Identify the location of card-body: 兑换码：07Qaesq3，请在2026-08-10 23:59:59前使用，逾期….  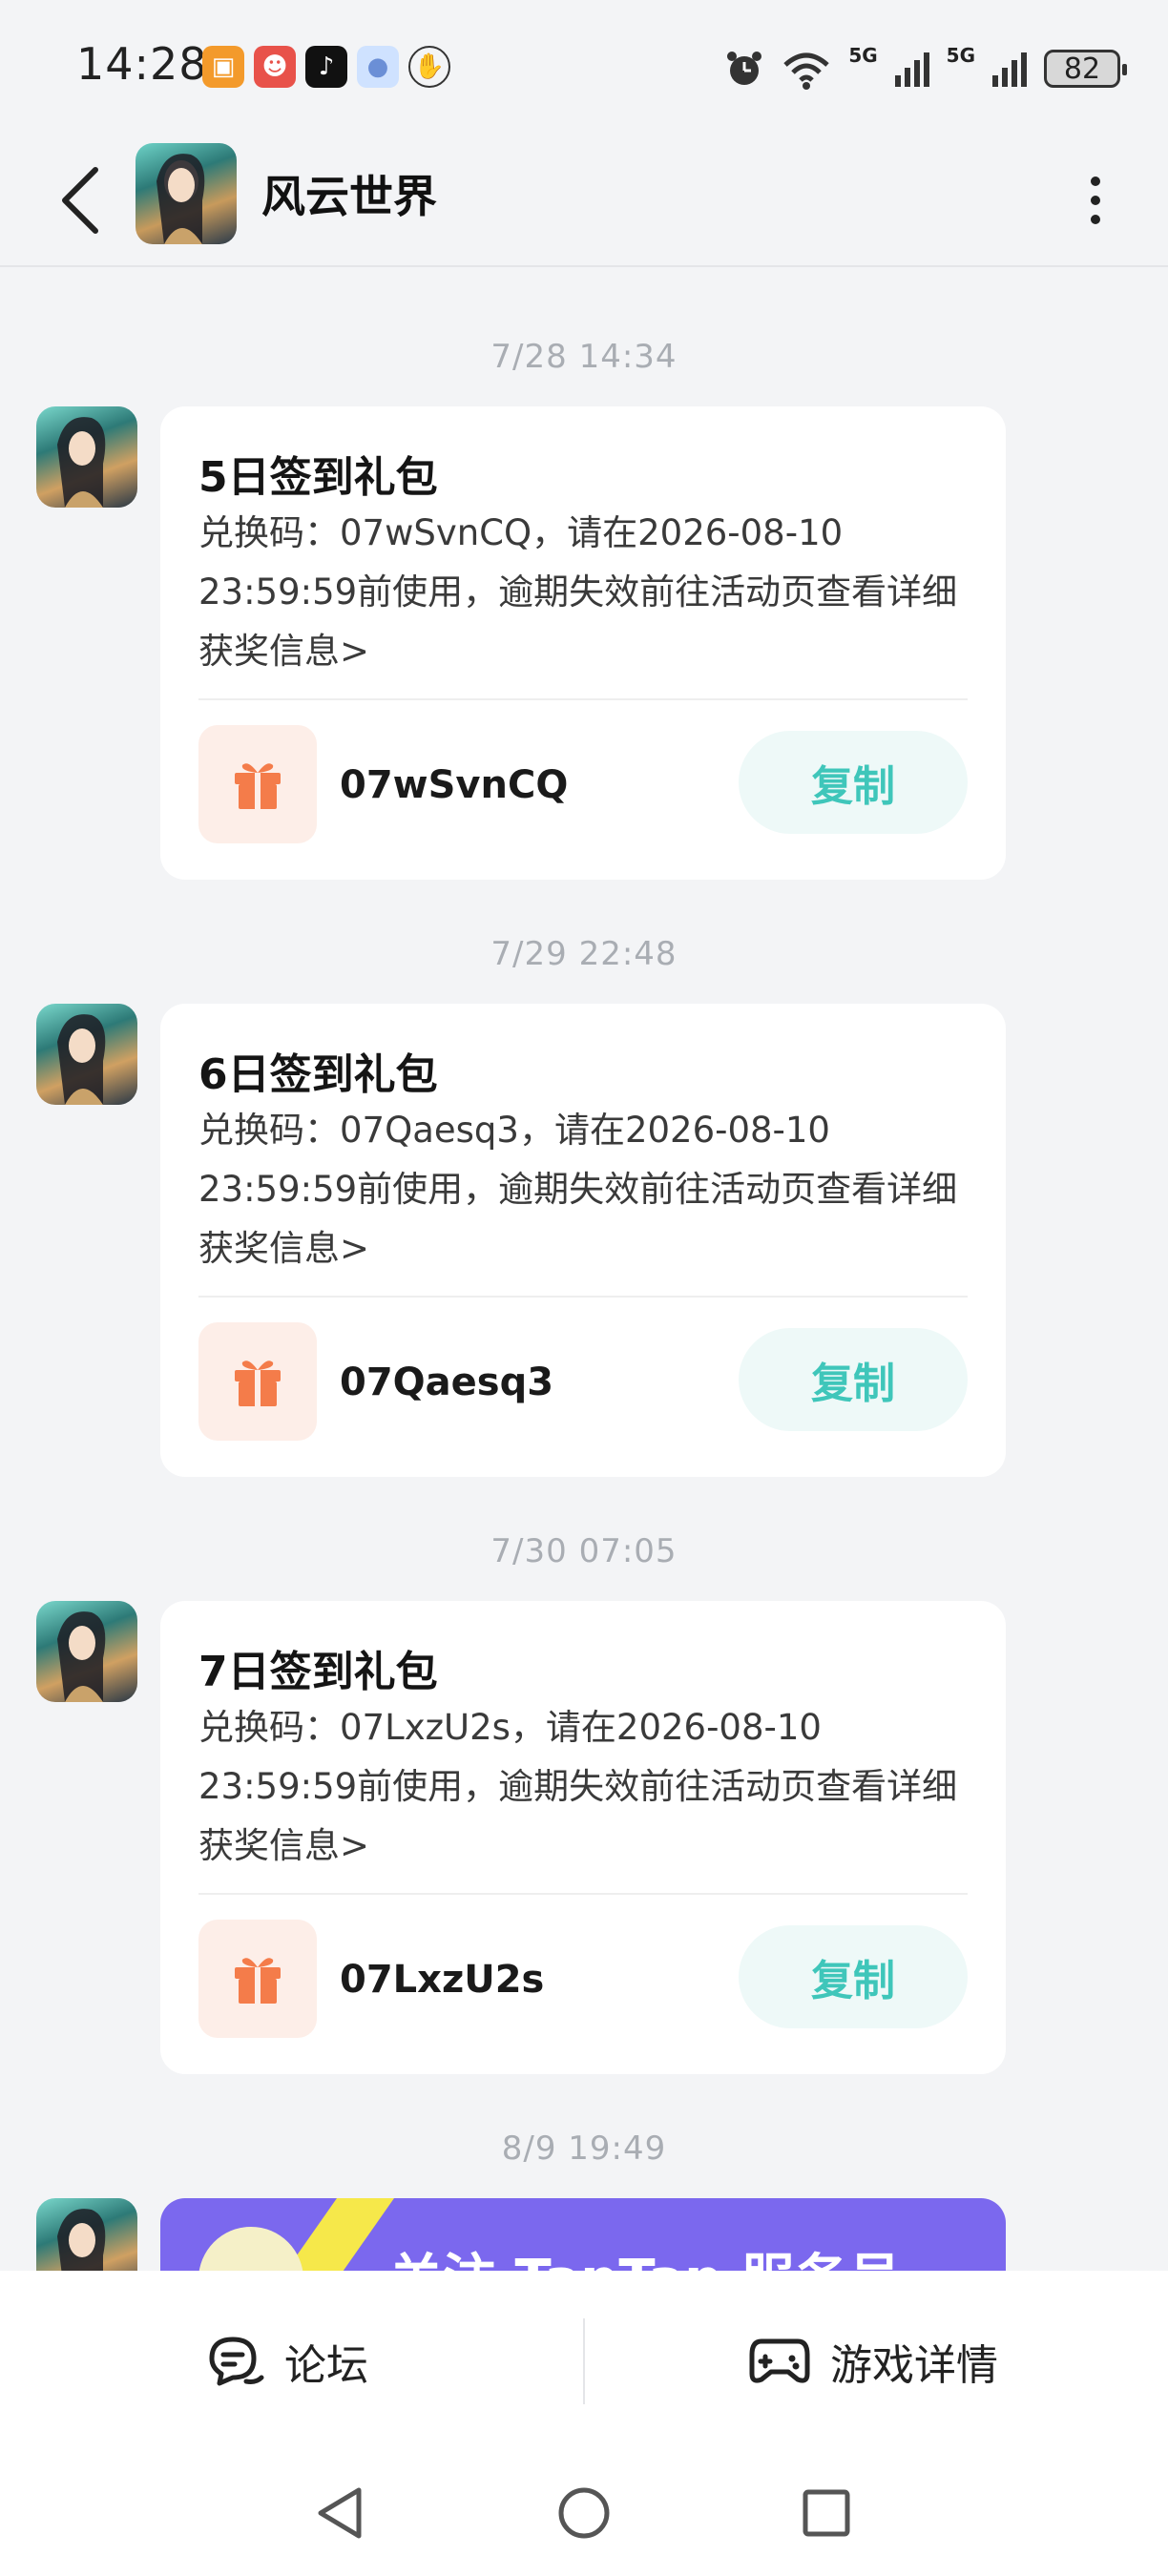
(580, 1189).